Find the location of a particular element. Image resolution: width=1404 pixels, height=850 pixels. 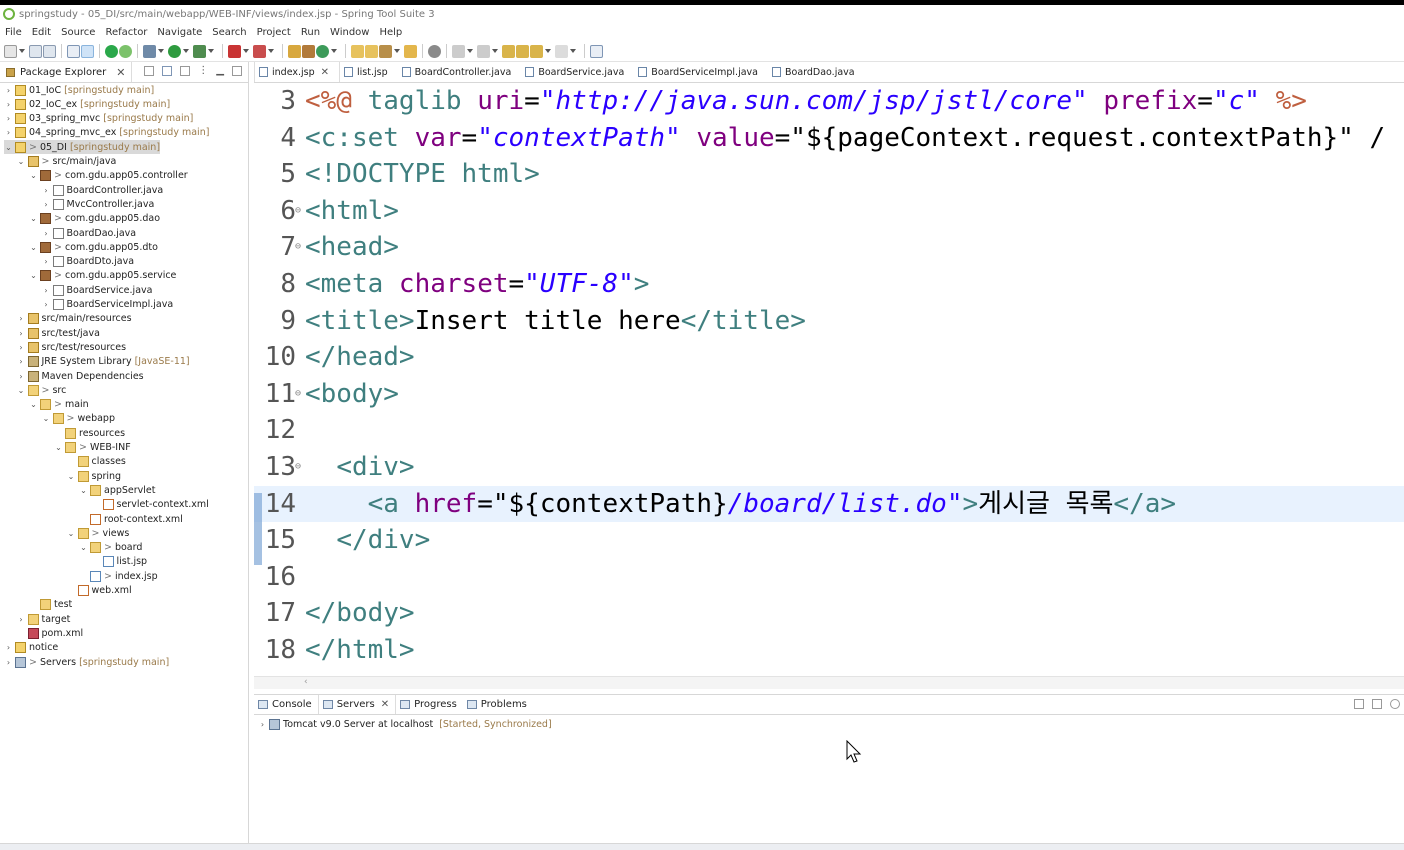

tree-item: ⌄ > com.gdu.app05.service is located at coordinates (102, 276).